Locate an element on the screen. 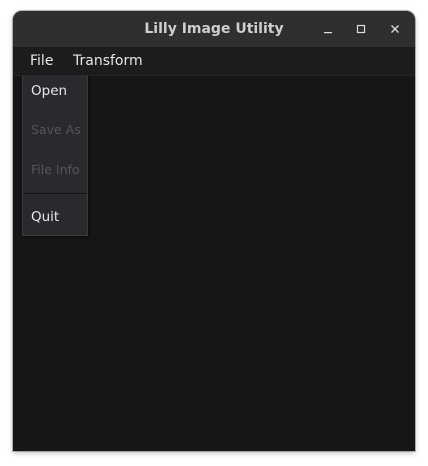  close-icon is located at coordinates (395, 29).